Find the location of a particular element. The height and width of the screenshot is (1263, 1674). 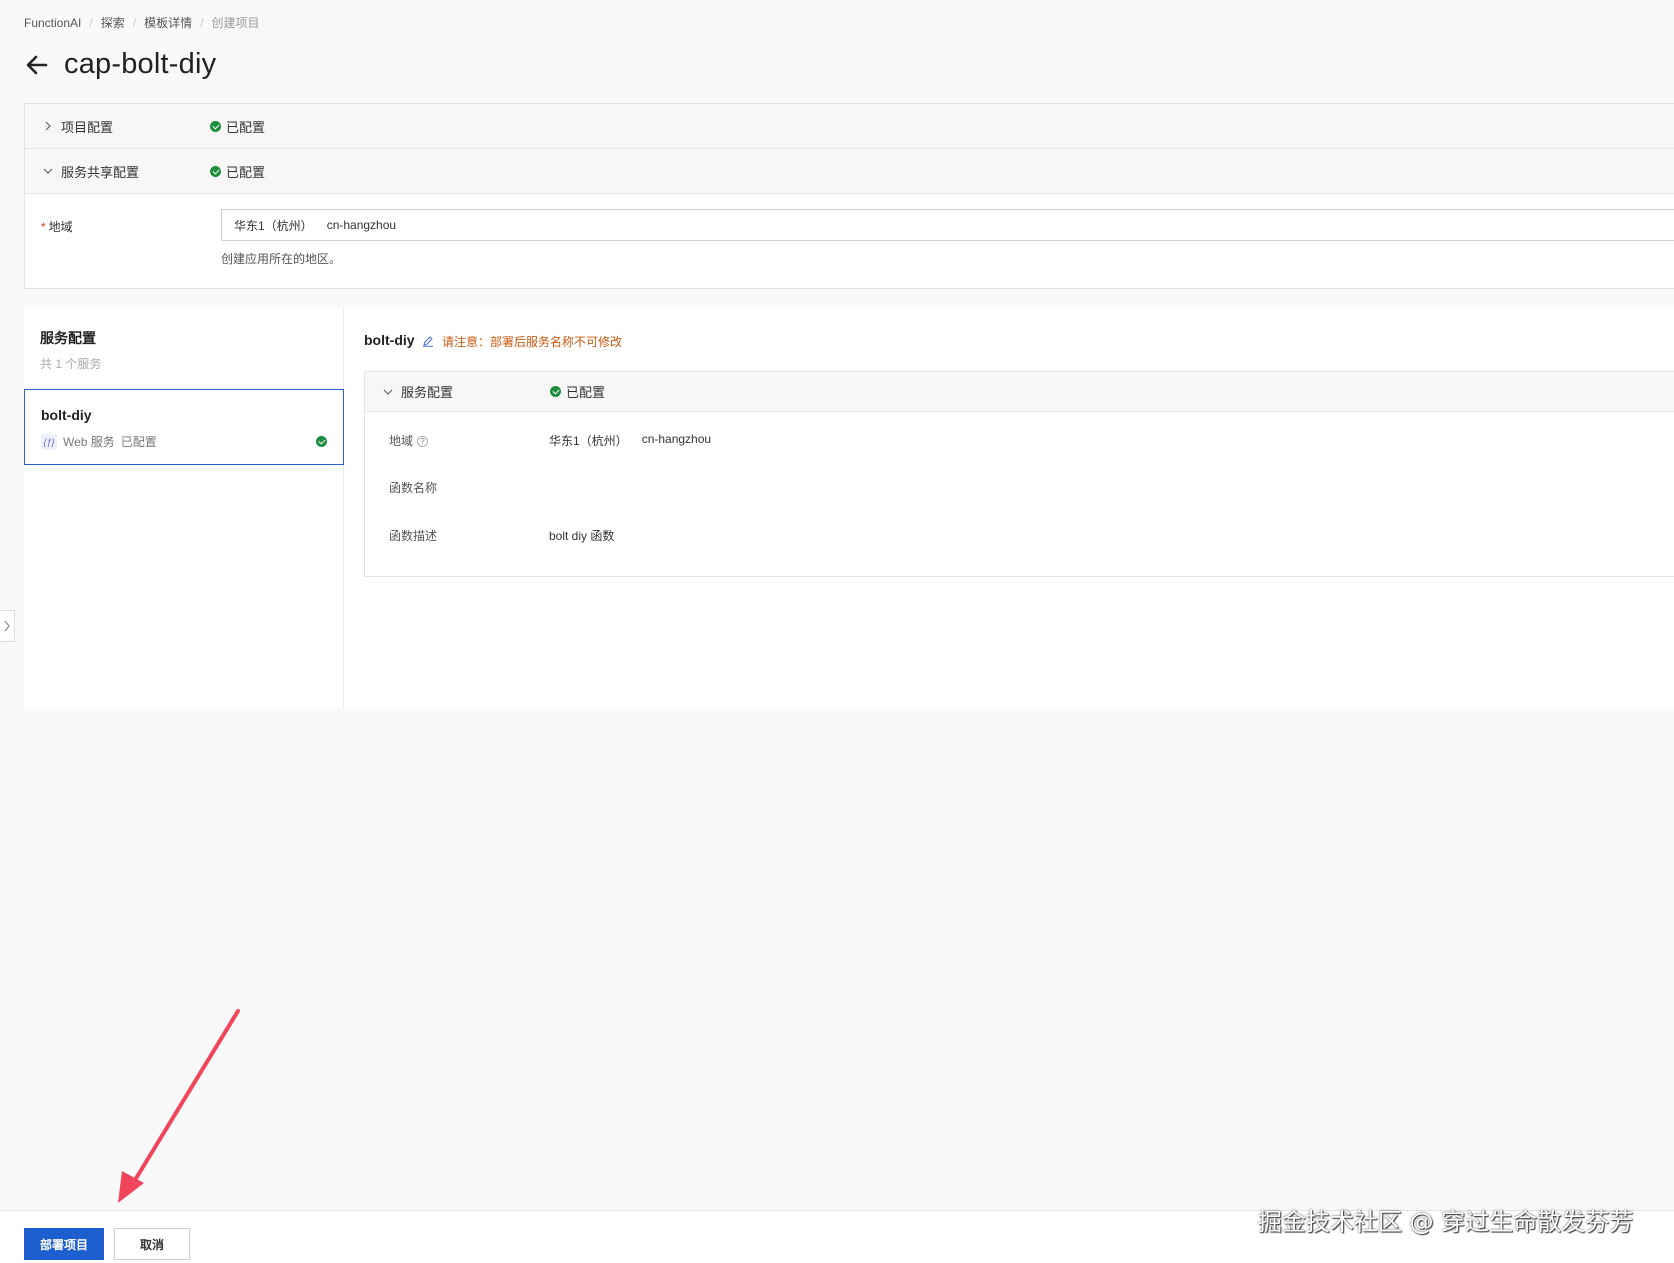

page-header: cap-bolt-diy is located at coordinates (120, 64).